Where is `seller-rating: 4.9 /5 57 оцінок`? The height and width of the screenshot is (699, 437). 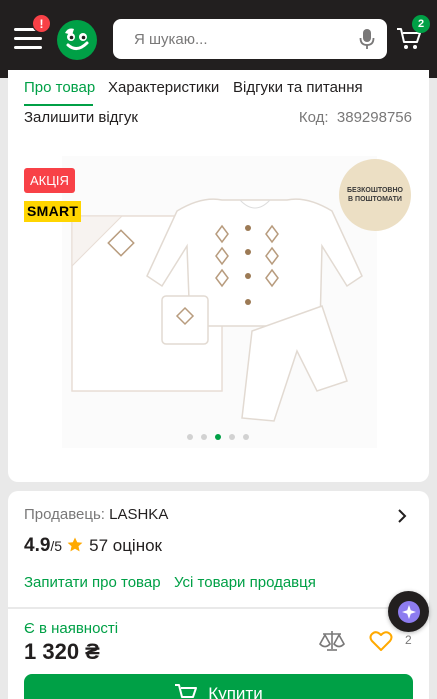
seller-rating: 4.9 /5 57 оцінок is located at coordinates (93, 546).